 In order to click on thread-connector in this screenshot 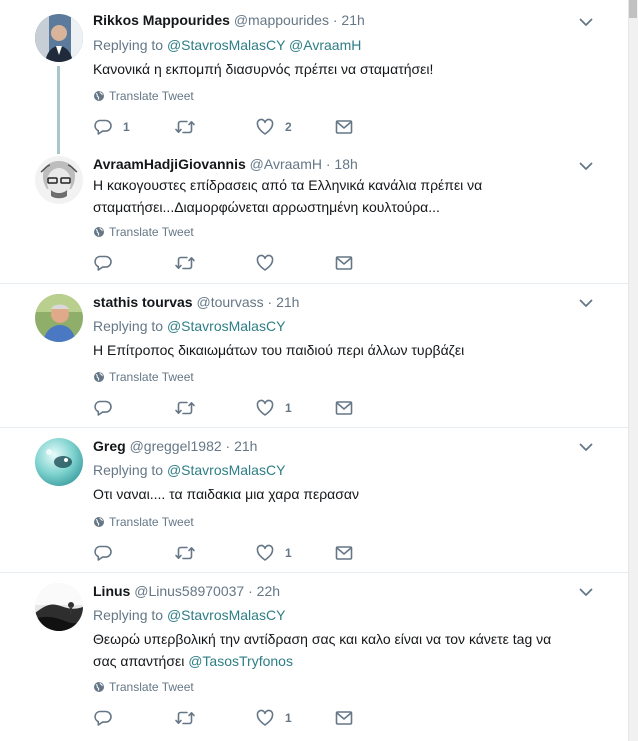, I will do `click(58, 110)`.